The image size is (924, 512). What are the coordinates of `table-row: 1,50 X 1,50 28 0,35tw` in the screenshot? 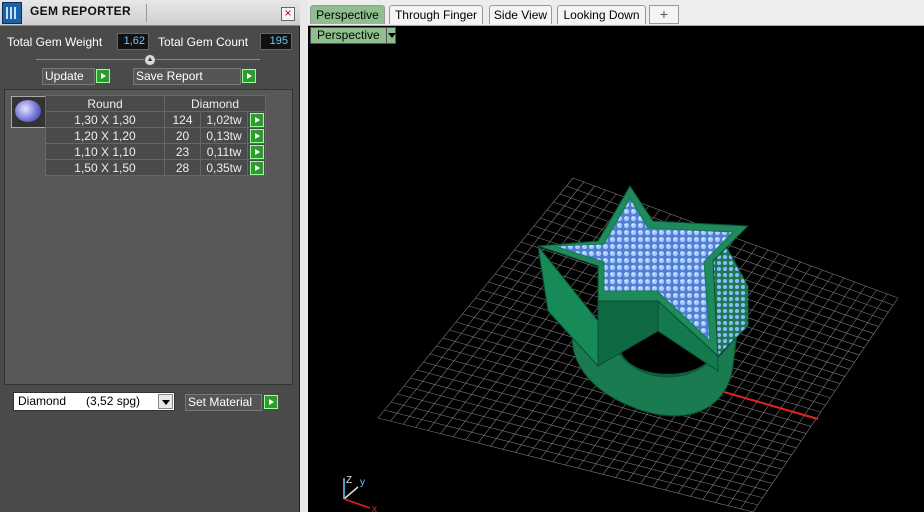 It's located at (155, 167).